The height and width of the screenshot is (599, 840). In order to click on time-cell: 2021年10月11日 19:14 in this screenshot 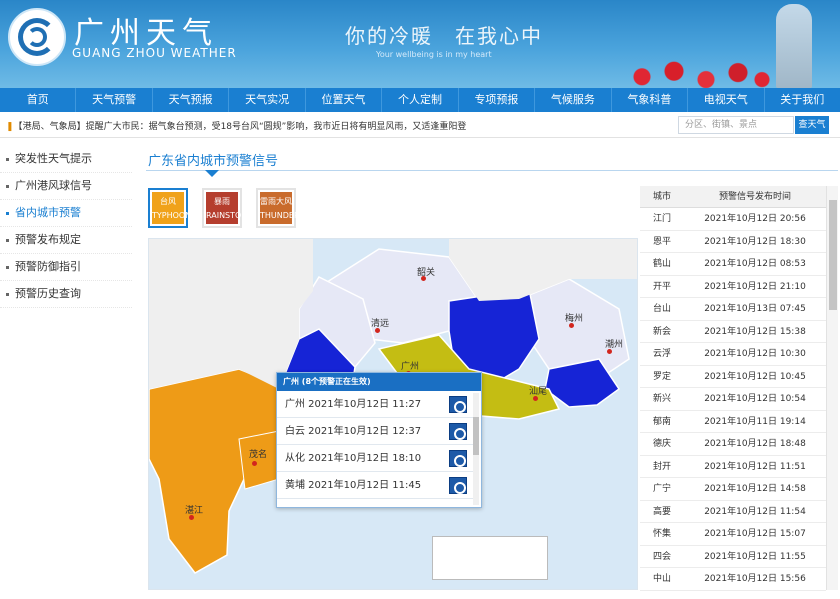, I will do `click(755, 421)`.